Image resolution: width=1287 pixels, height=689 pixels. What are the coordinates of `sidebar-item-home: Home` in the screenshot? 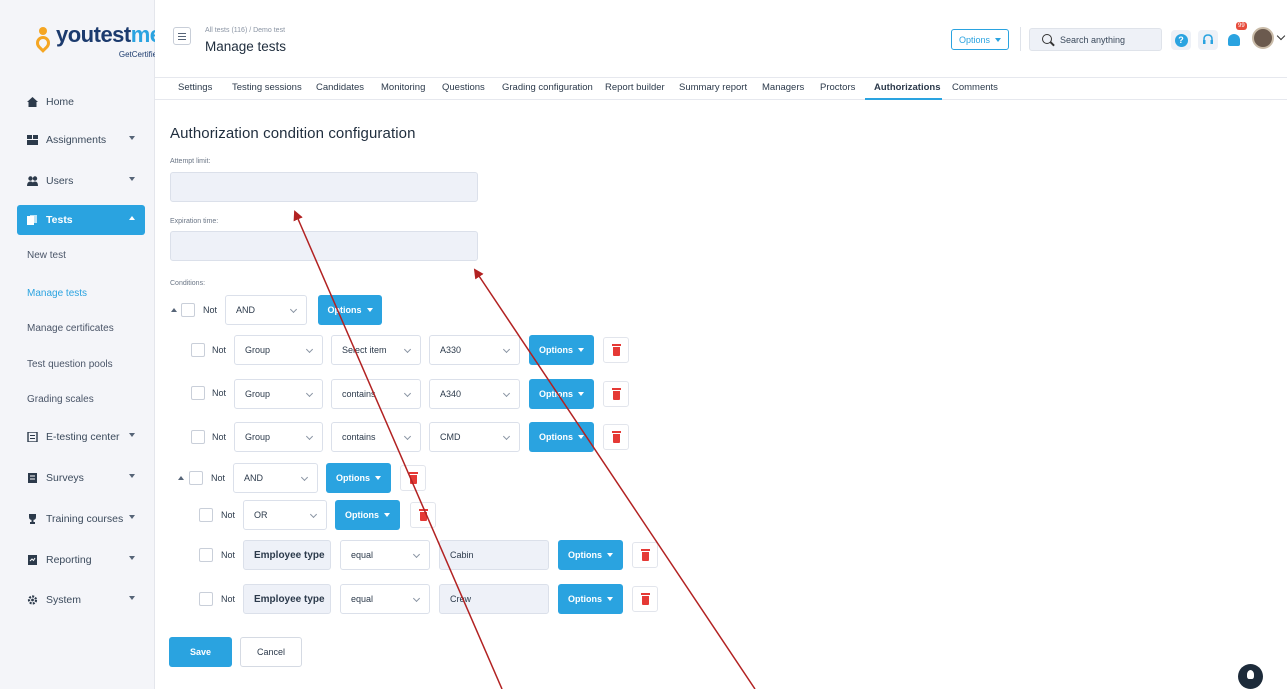 It's located at (81, 102).